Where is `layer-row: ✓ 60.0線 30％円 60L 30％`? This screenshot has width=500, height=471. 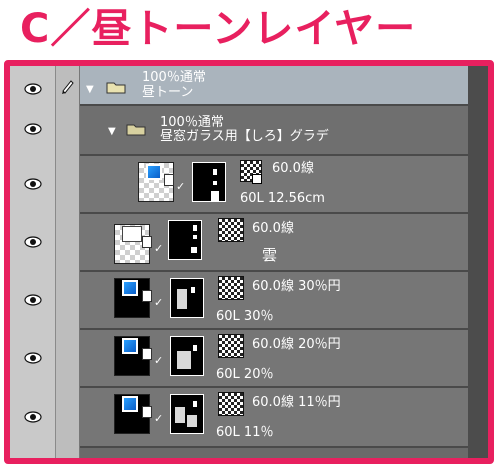 layer-row: ✓ 60.0線 30％円 60L 30％ is located at coordinates (274, 301).